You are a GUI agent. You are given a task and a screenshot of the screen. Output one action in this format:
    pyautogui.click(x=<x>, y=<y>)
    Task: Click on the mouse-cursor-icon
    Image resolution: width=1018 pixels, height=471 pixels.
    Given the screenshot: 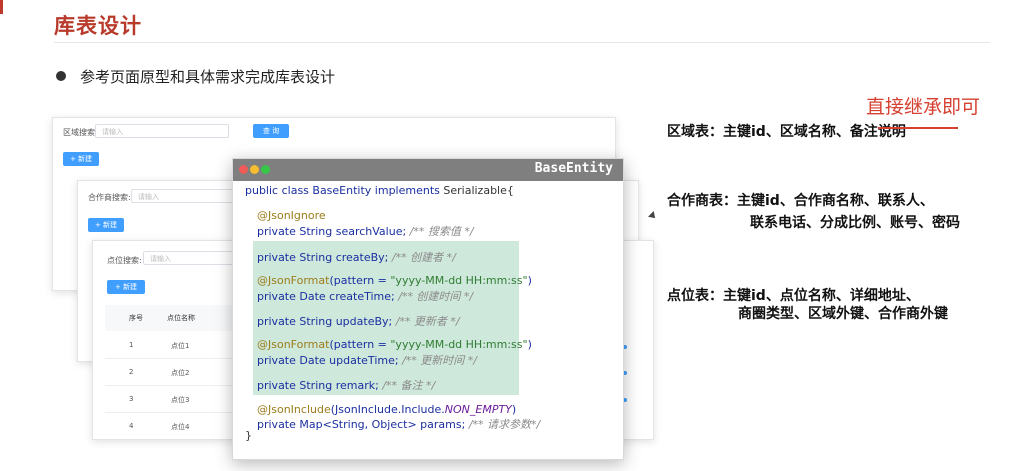 What is the action you would take?
    pyautogui.click(x=653, y=216)
    